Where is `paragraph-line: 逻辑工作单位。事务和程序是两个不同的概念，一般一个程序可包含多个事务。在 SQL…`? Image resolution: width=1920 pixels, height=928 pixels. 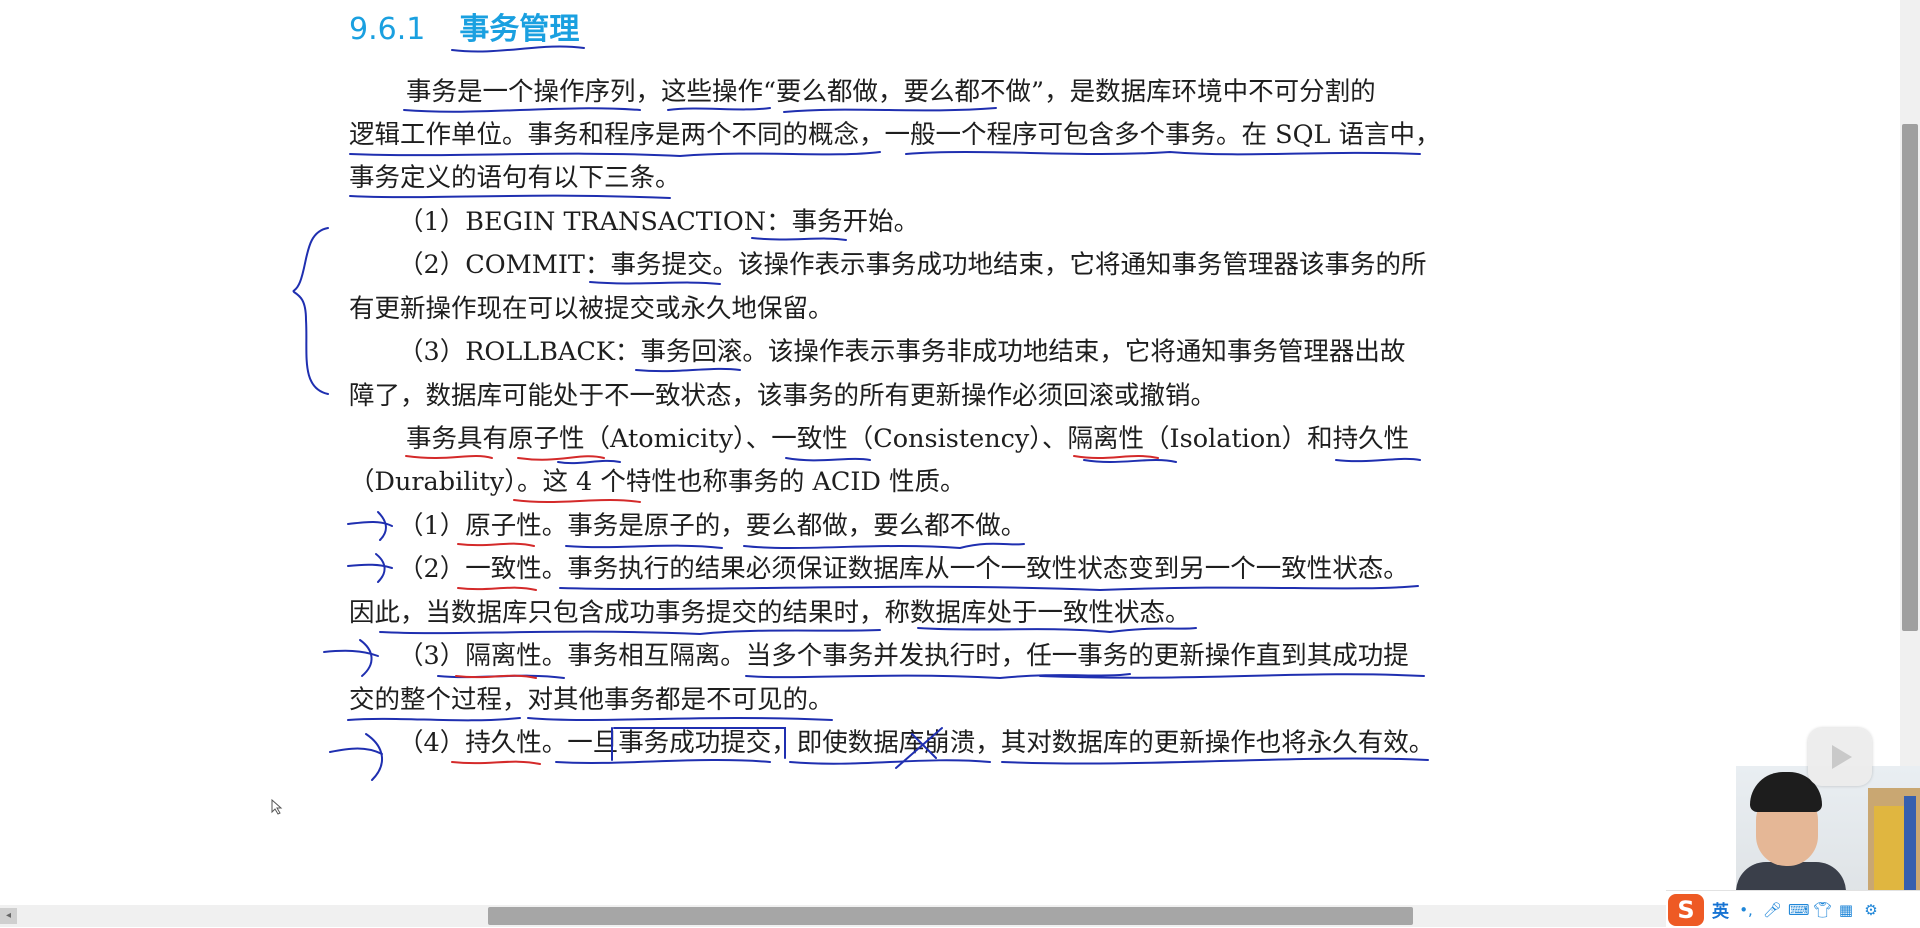
paragraph-line: 逻辑工作单位。事务和程序是两个不同的概念，一般一个程序可包含多个事务。在 SQL… is located at coordinates (895, 135).